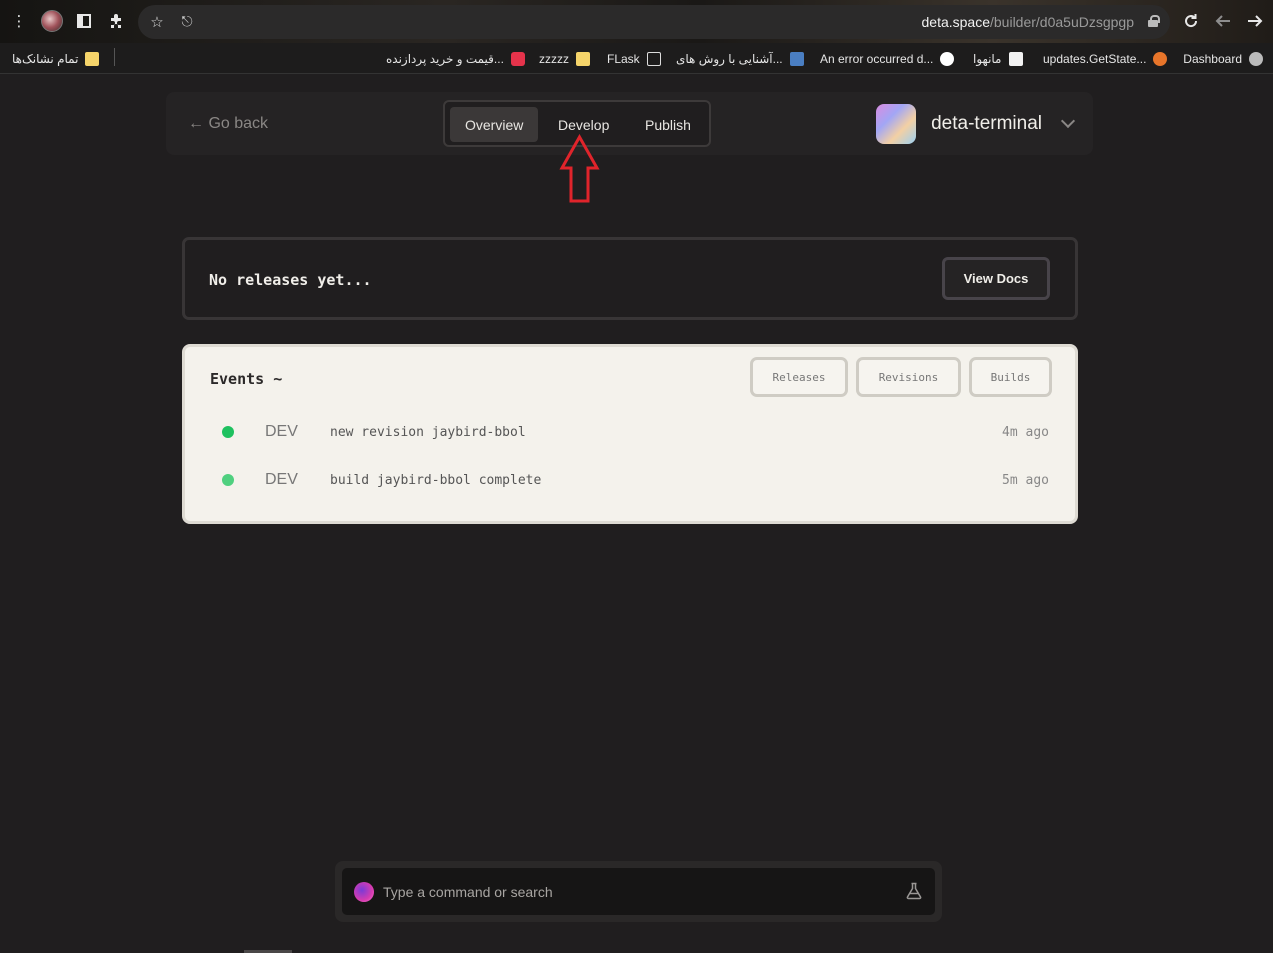 This screenshot has height=953, width=1273. I want to click on browser-toolbar: ⋮ ☆ ⎋ deta.space/builder/d0a5uDzsgpgp, so click(636, 21).